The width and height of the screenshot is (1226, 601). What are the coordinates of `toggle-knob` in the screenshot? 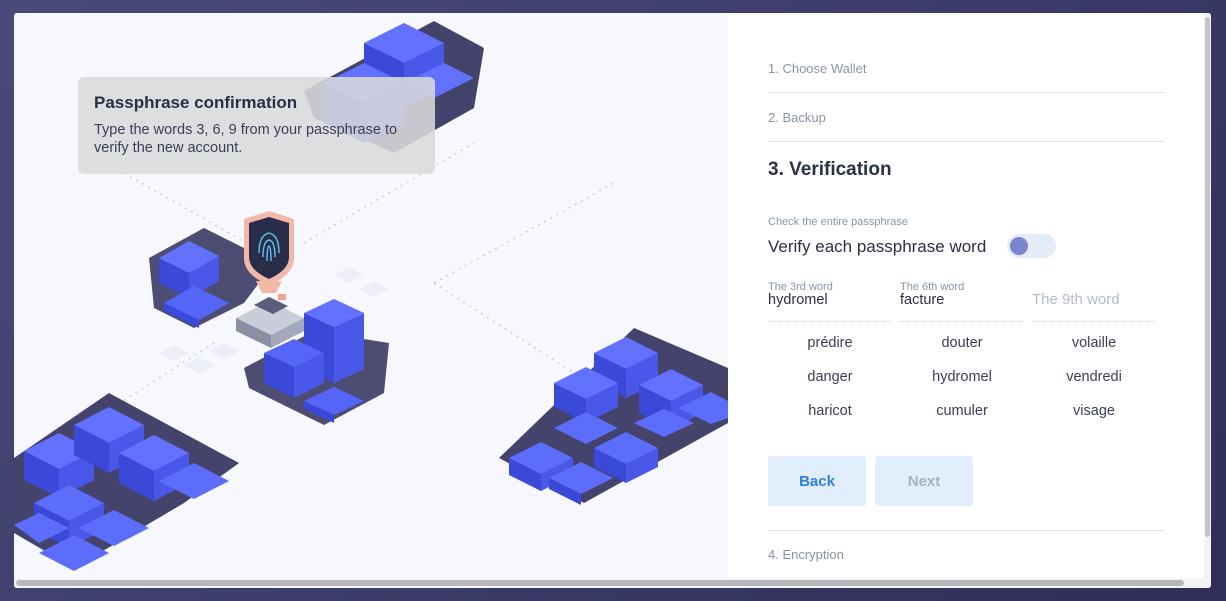 It's located at (1019, 246).